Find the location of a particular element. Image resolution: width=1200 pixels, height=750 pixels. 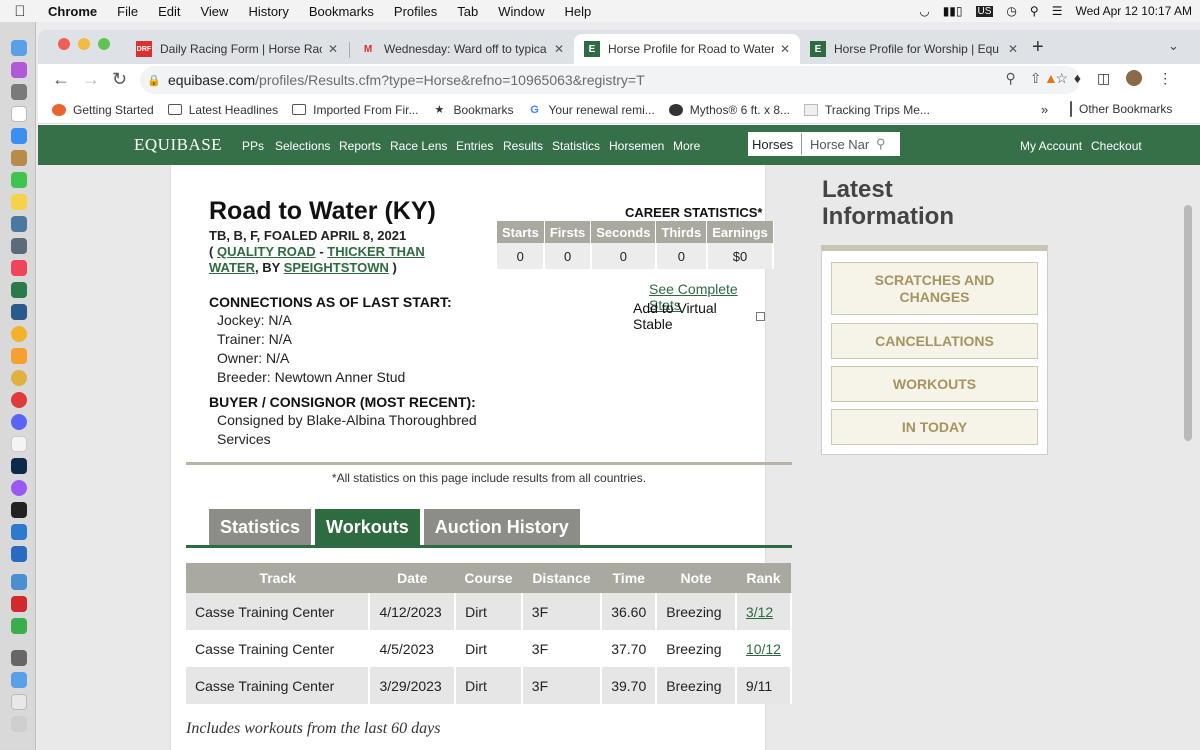

zoom-icon: ⚲ is located at coordinates (1010, 78).